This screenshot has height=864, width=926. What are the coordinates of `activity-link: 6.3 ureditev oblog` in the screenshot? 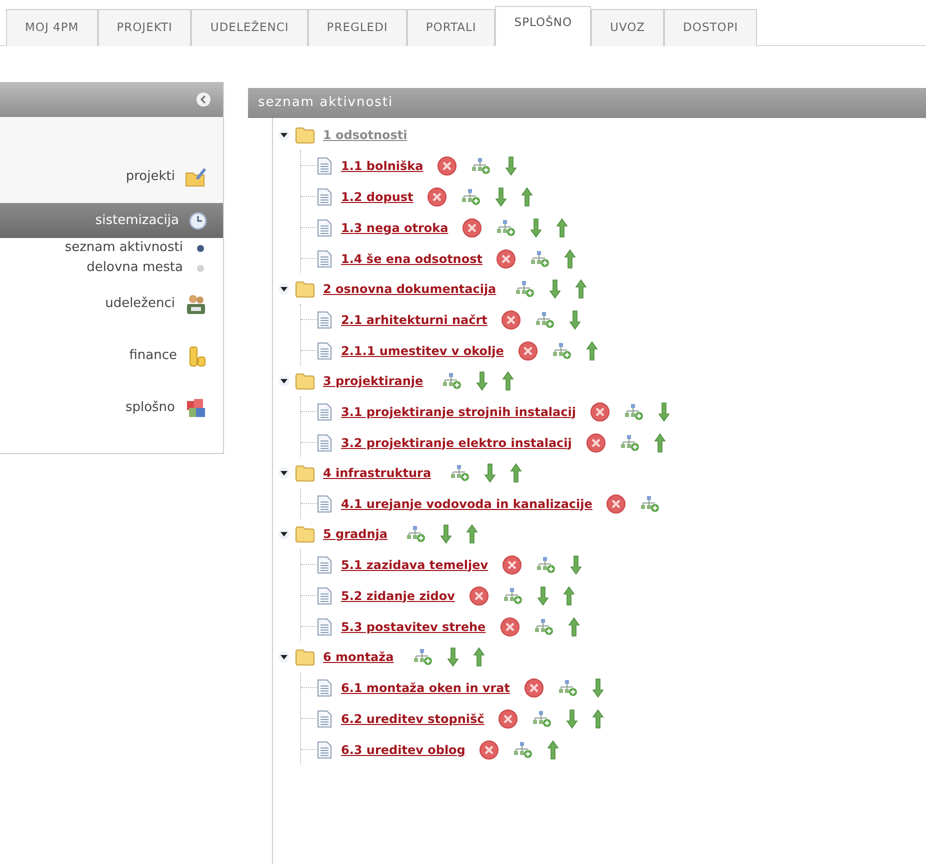 It's located at (403, 749).